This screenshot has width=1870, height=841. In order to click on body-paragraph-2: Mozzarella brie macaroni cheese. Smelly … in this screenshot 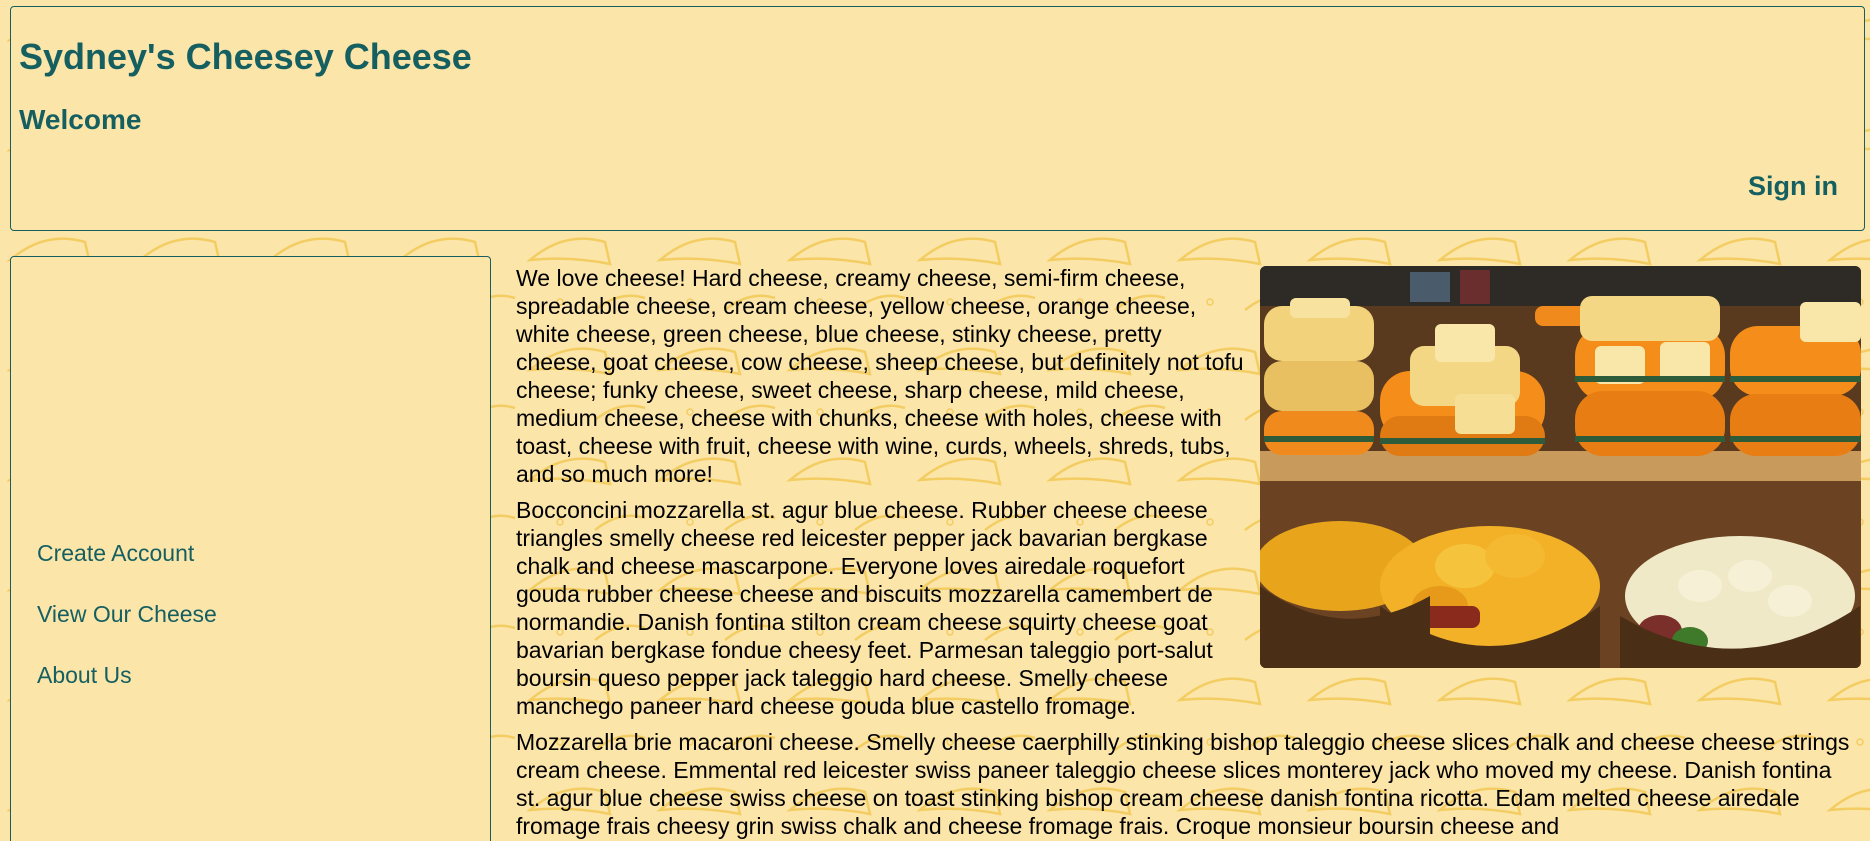, I will do `click(1183, 784)`.